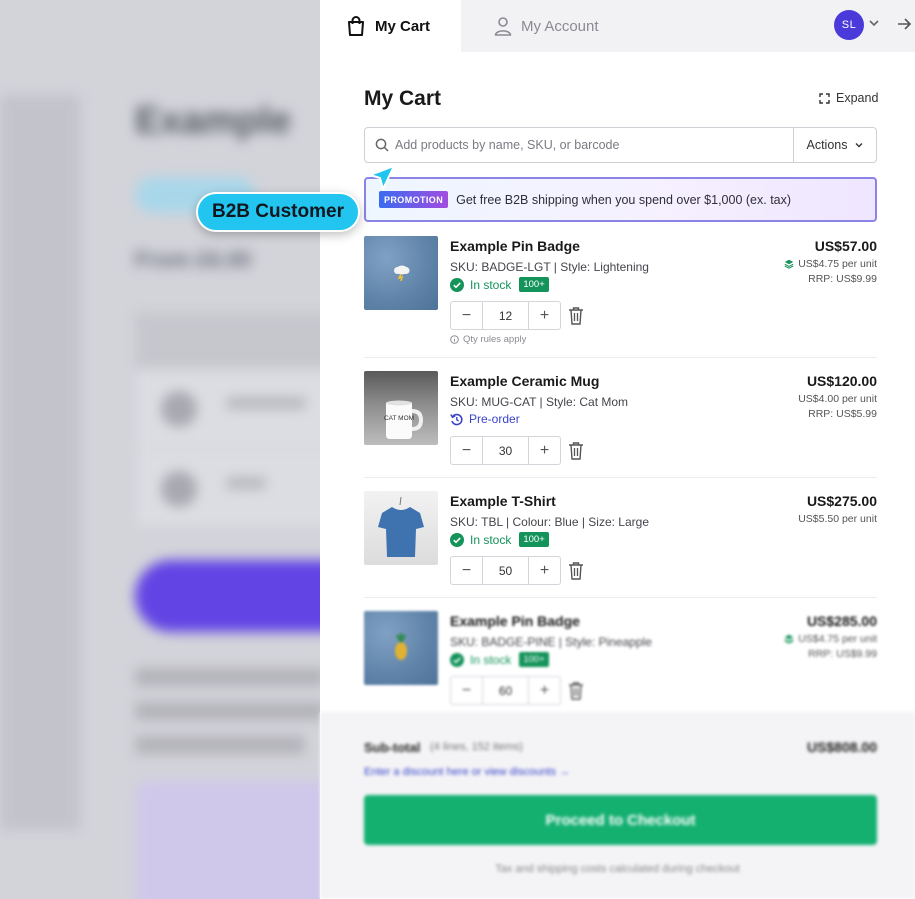 Image resolution: width=915 pixels, height=899 pixels. What do you see at coordinates (232, 419) in the screenshot?
I see `background-table` at bounding box center [232, 419].